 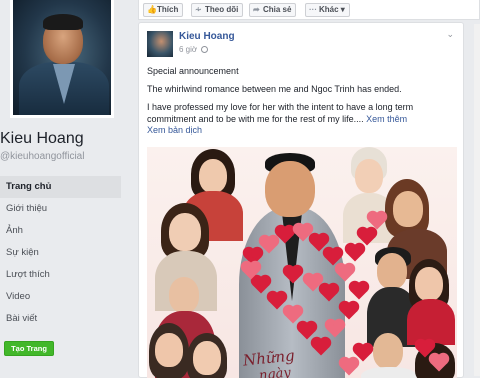 I want to click on page-name: Kieu Hoang, so click(x=42, y=139).